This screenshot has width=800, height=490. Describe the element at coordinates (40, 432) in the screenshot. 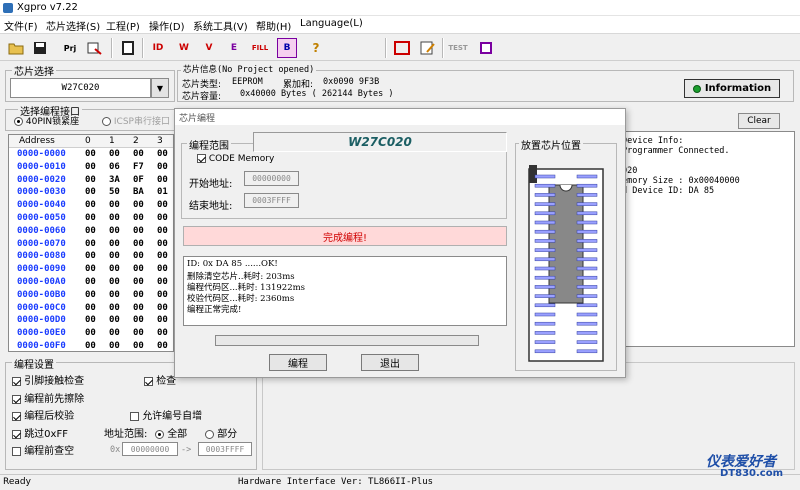

I see `skip-ff-option: 跳过0xFF` at that location.